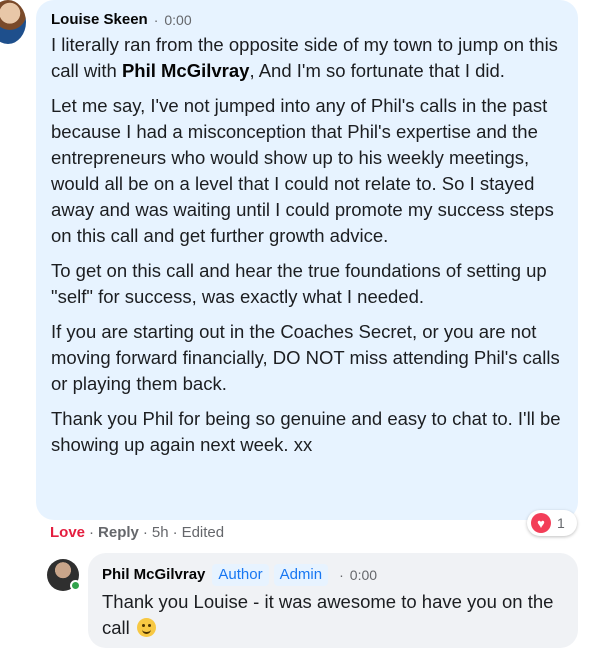 Image resolution: width=600 pixels, height=650 pixels. What do you see at coordinates (67, 533) in the screenshot?
I see `love-button: Love` at bounding box center [67, 533].